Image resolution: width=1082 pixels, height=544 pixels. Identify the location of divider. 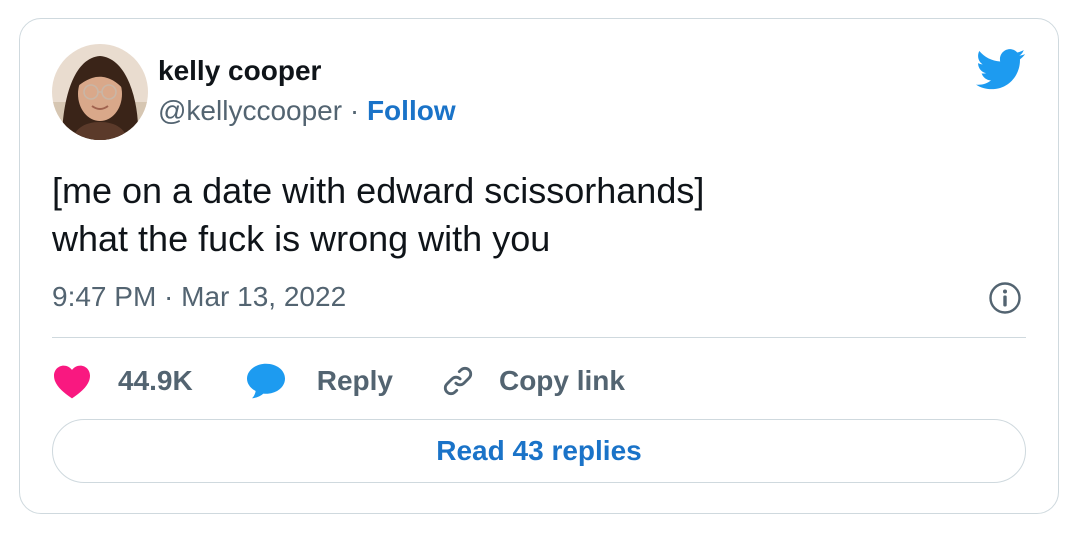
(539, 337).